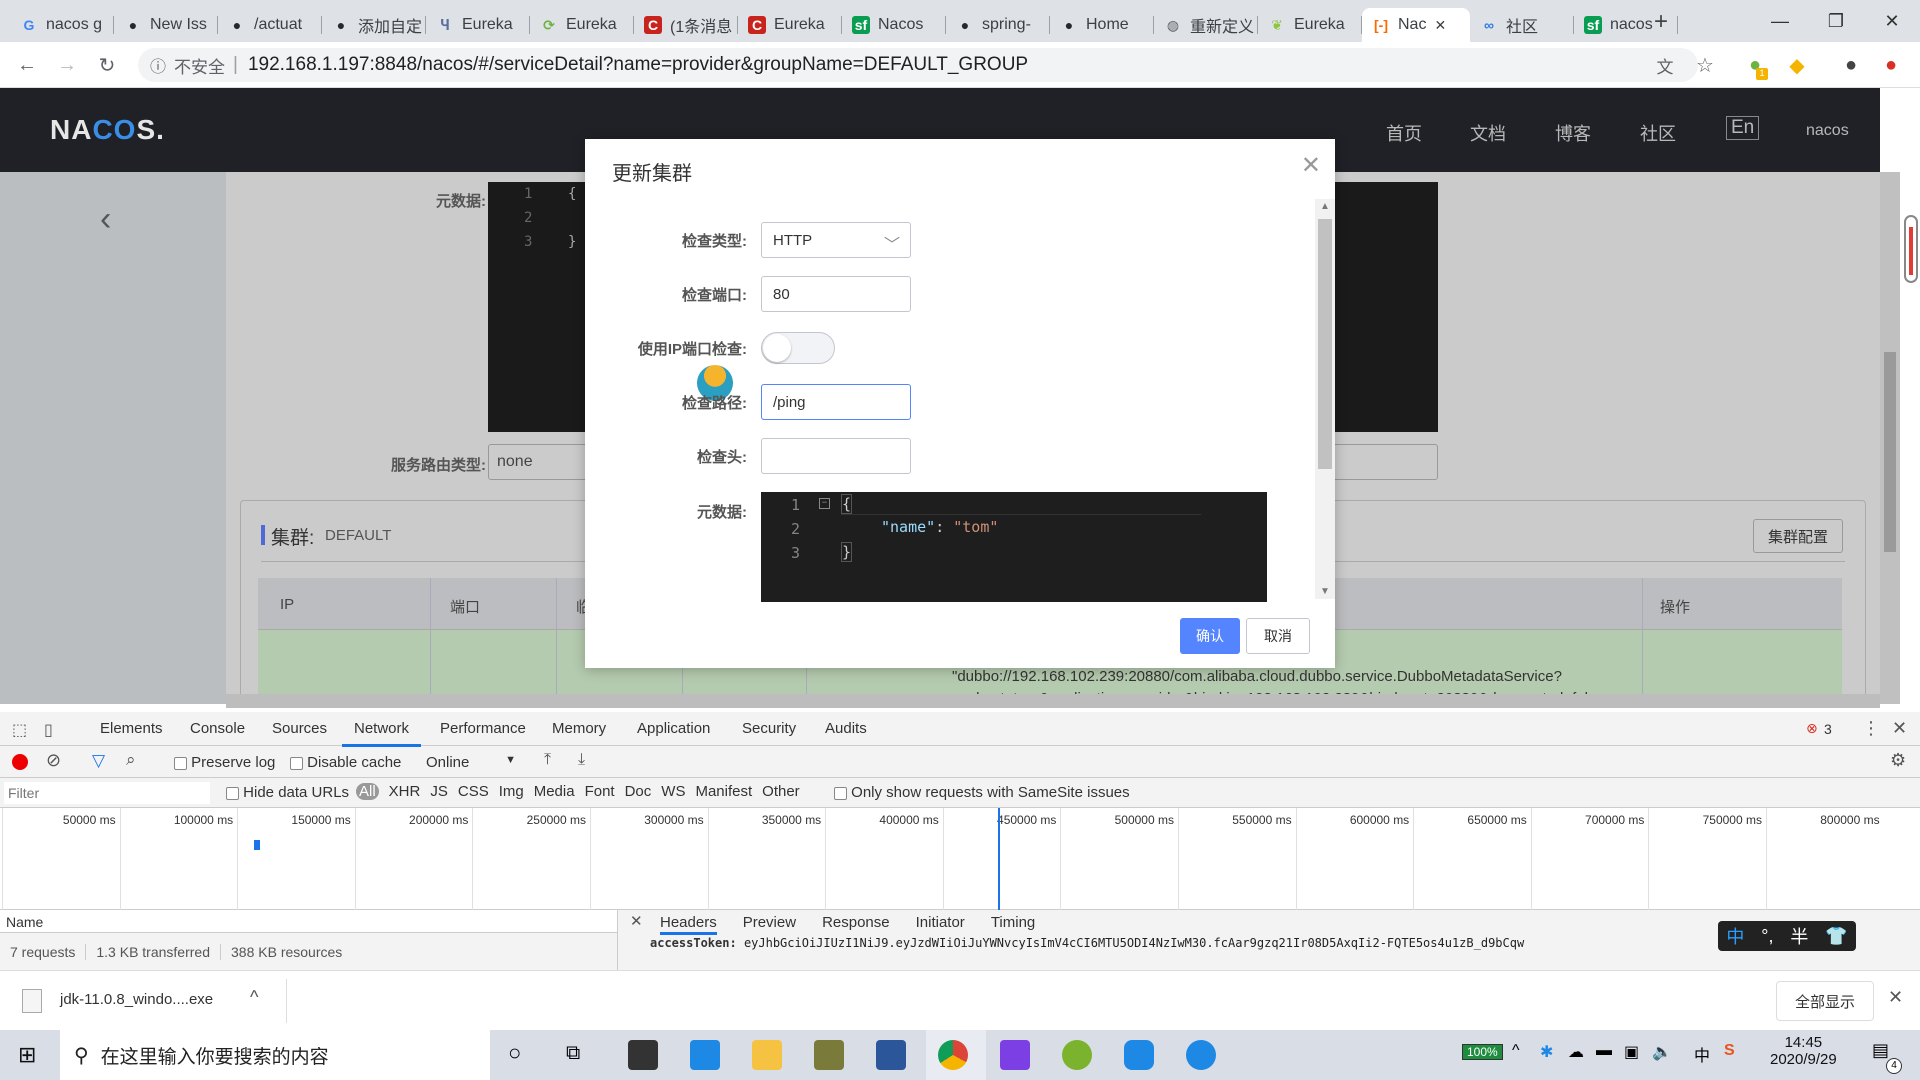 This screenshot has height=1080, width=1920. Describe the element at coordinates (1798, 536) in the screenshot. I see `cluster-config-button: 集群配置` at that location.